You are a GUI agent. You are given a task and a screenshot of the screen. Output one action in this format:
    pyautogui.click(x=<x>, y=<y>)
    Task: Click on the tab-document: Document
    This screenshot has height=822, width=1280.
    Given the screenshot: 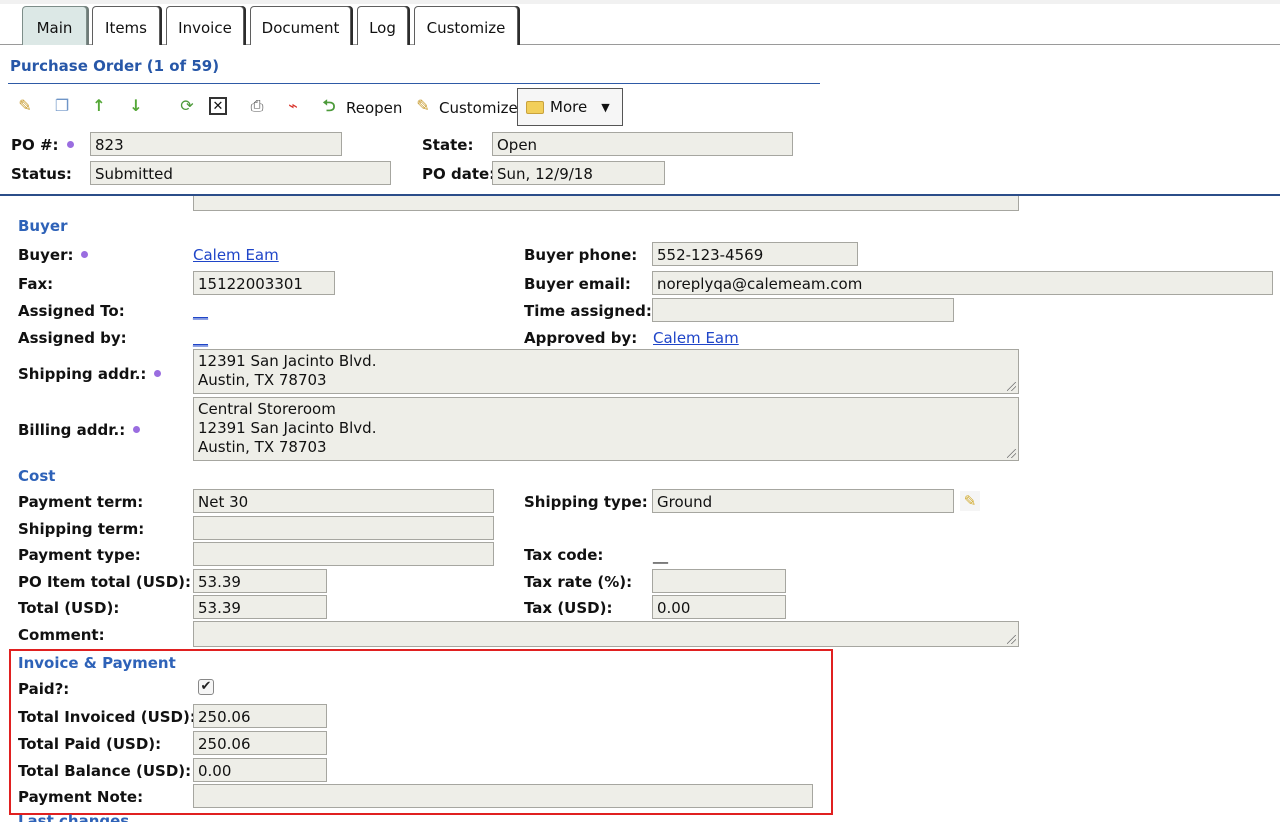 What is the action you would take?
    pyautogui.click(x=300, y=25)
    